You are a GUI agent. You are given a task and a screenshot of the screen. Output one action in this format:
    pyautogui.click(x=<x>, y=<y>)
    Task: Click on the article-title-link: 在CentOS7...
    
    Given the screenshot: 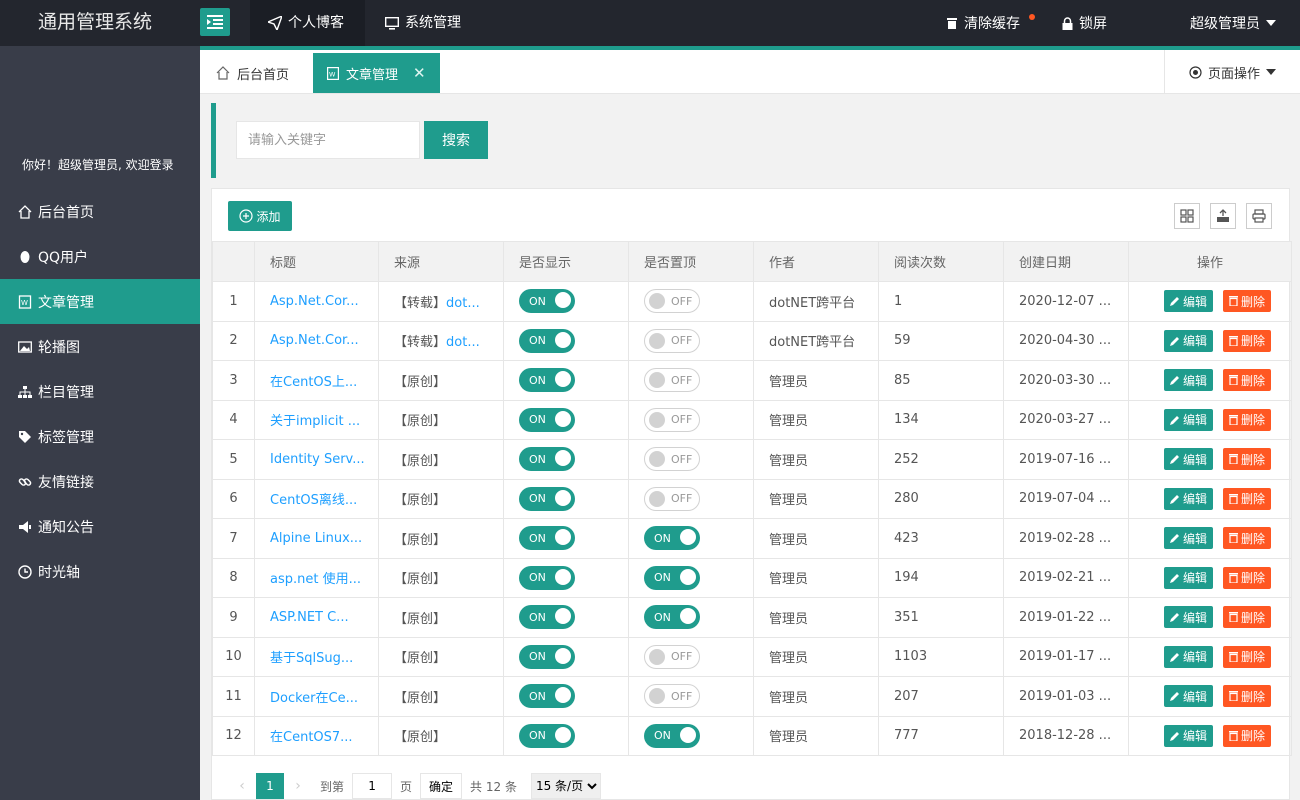 What is the action you would take?
    pyautogui.click(x=311, y=737)
    